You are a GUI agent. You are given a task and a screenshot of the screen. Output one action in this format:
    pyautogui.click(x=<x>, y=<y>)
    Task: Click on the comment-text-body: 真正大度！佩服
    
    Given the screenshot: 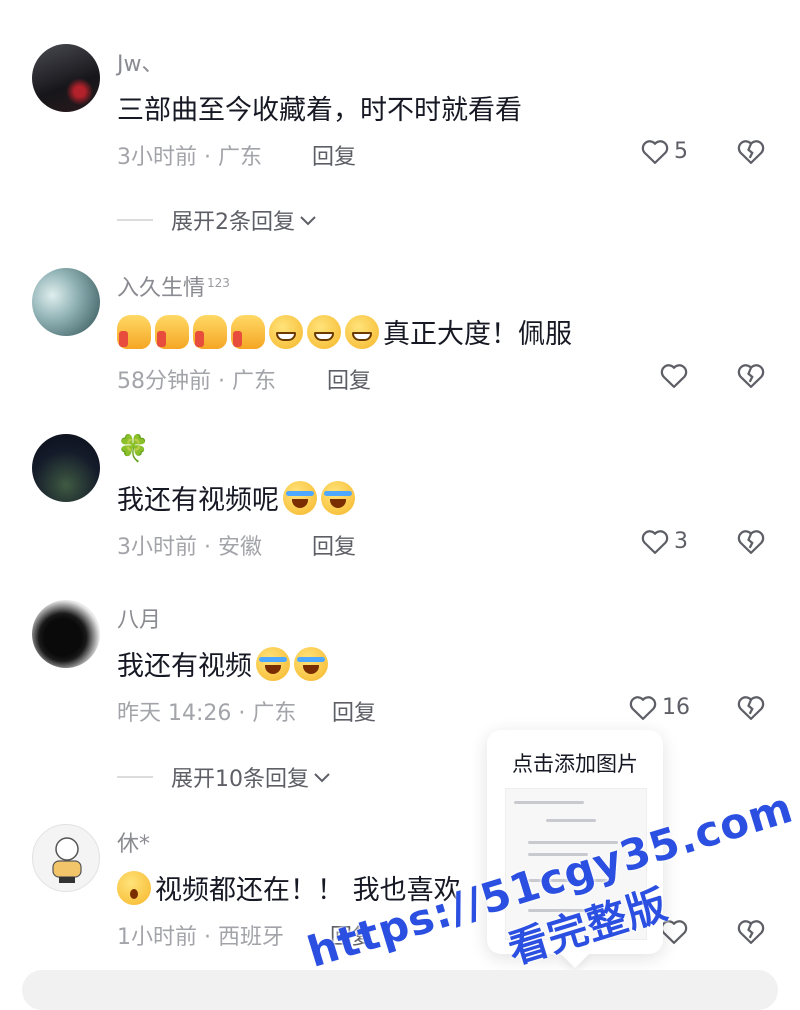 What is the action you would take?
    pyautogui.click(x=477, y=334)
    